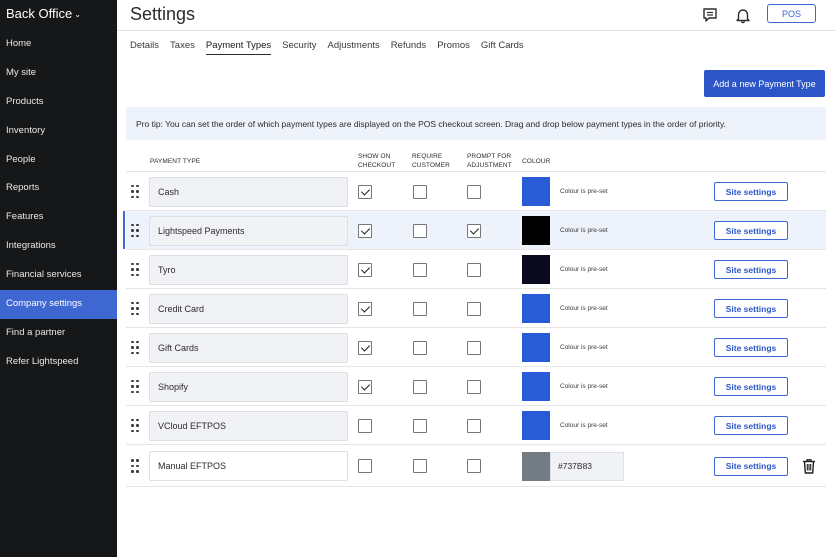 This screenshot has width=836, height=557. What do you see at coordinates (764, 83) in the screenshot?
I see `add-payment-type-button: Add a new Payment Type` at bounding box center [764, 83].